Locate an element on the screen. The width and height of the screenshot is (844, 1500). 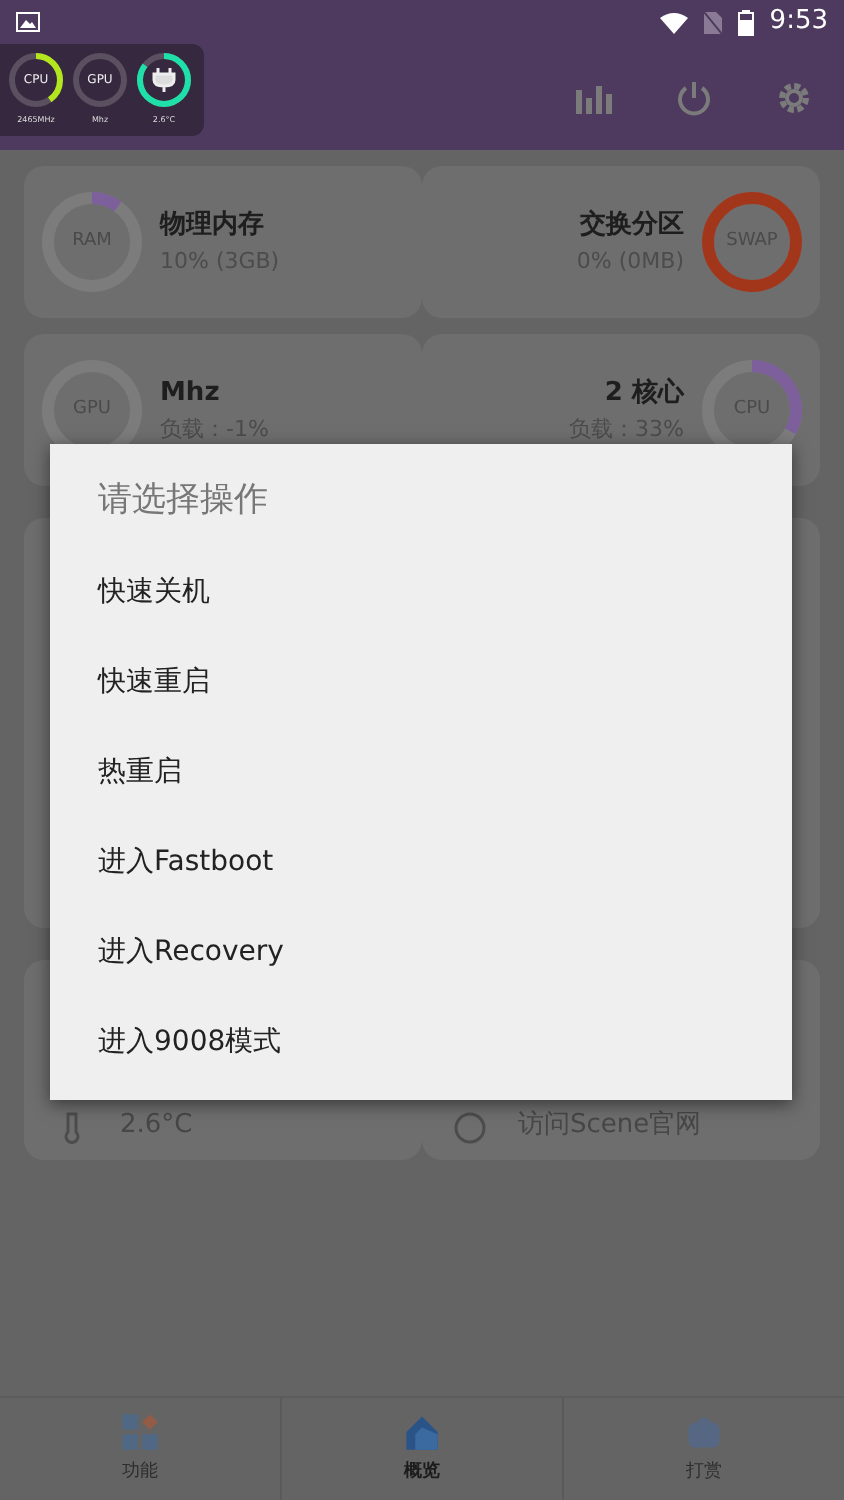
card-title: 交换分区 is located at coordinates (632, 225).